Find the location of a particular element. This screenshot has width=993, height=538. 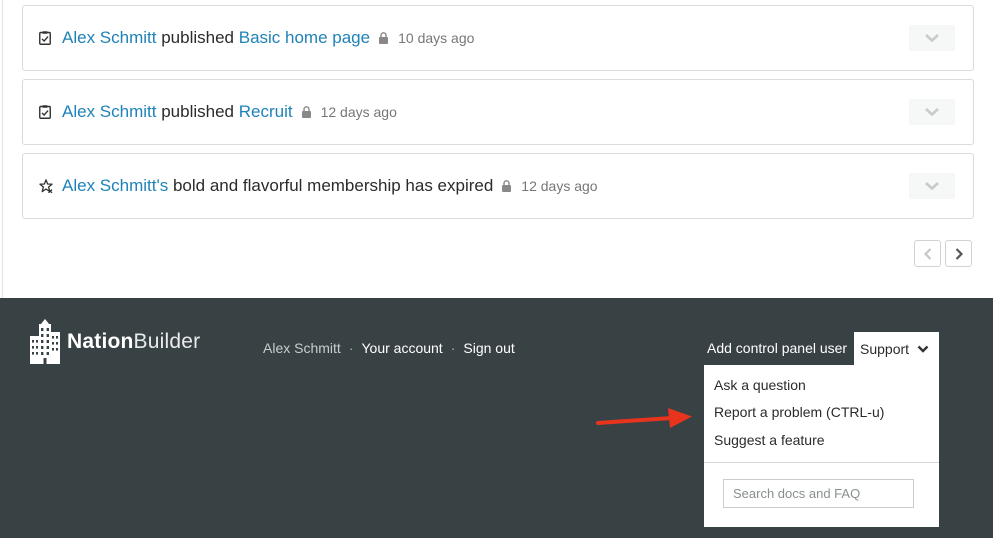

logo-wordmark: NationBuilder is located at coordinates (133, 342).